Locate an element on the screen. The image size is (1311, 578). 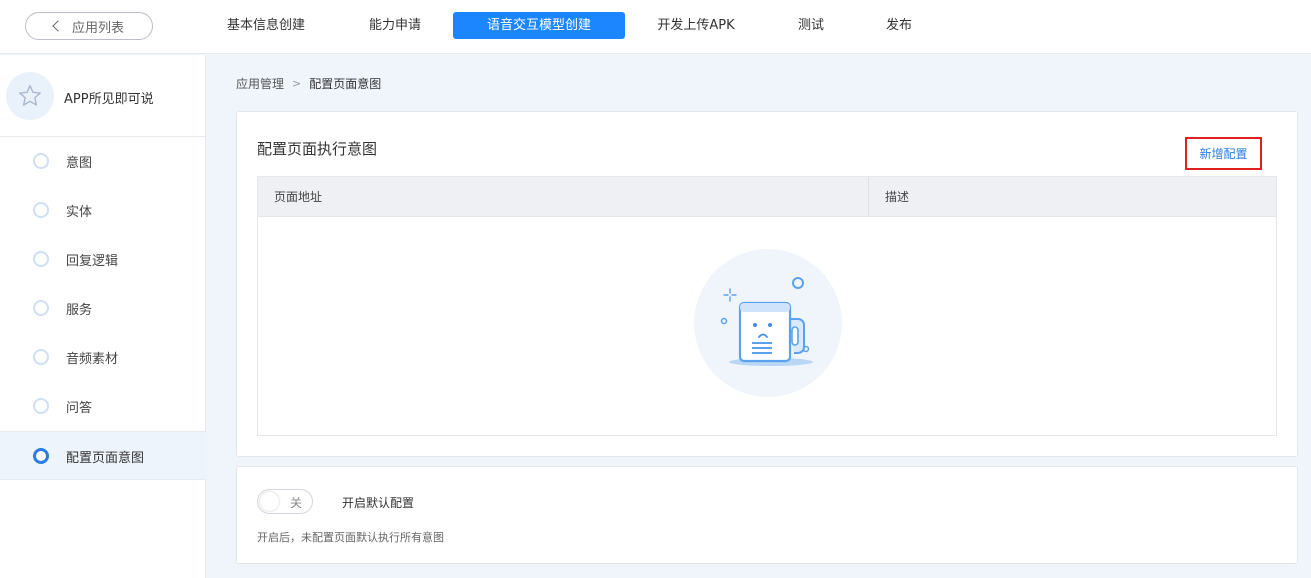
sidebar-item-page-intent: 配置页面意图 is located at coordinates (103, 456).